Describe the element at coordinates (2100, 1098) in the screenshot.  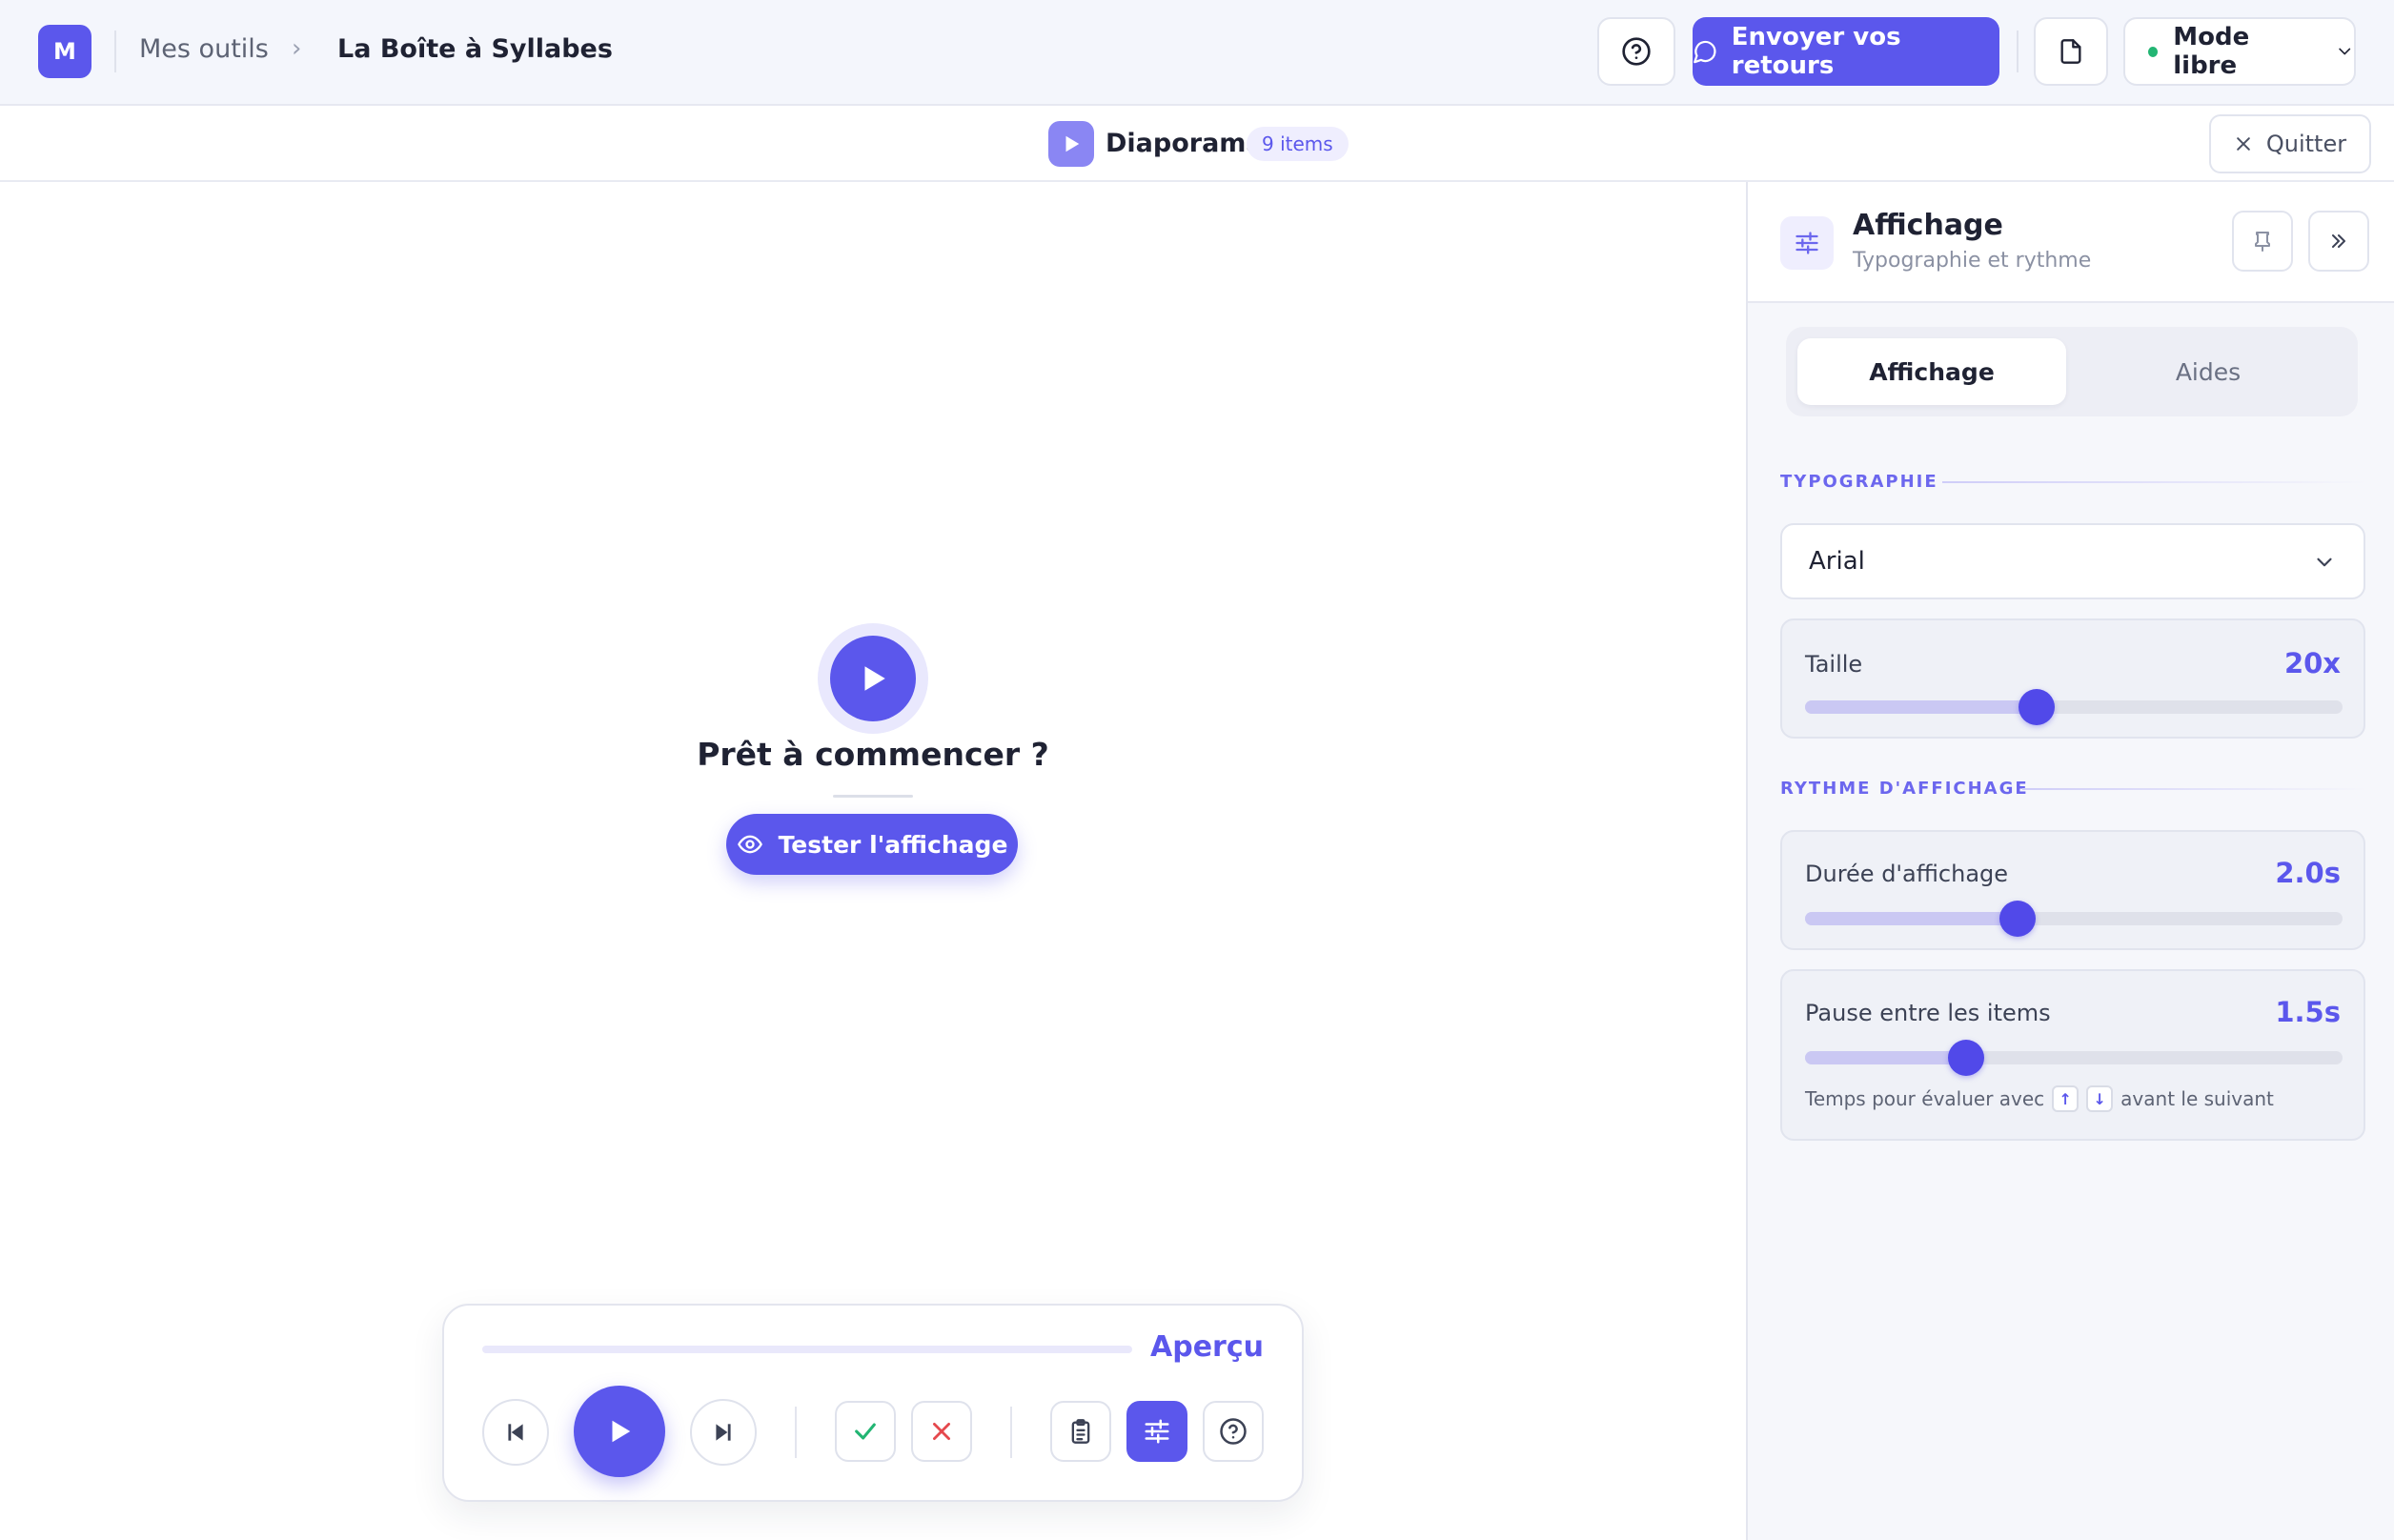
I see `arrow-down-key: ↓` at that location.